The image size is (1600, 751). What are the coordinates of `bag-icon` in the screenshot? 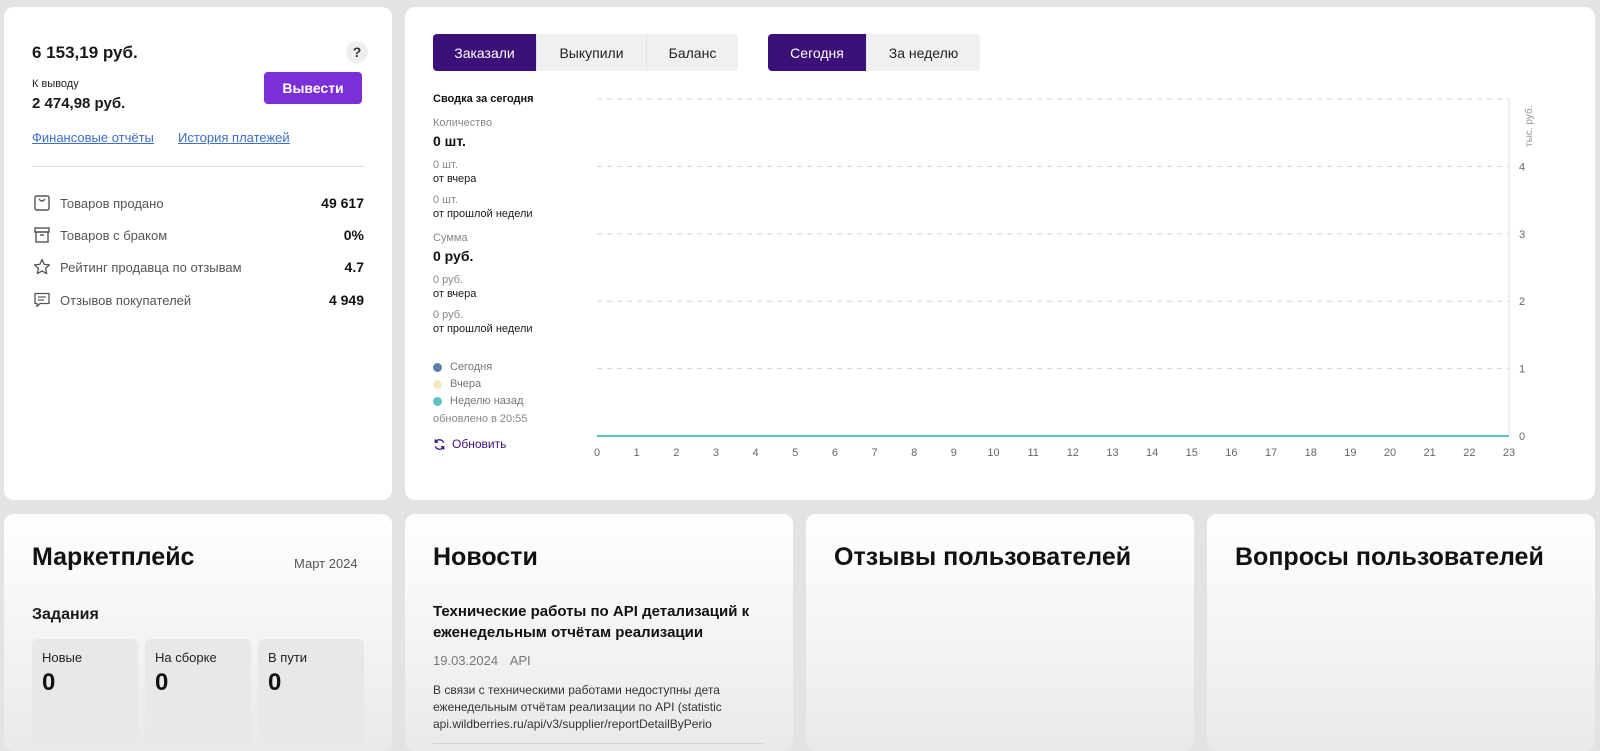 It's located at (42, 203).